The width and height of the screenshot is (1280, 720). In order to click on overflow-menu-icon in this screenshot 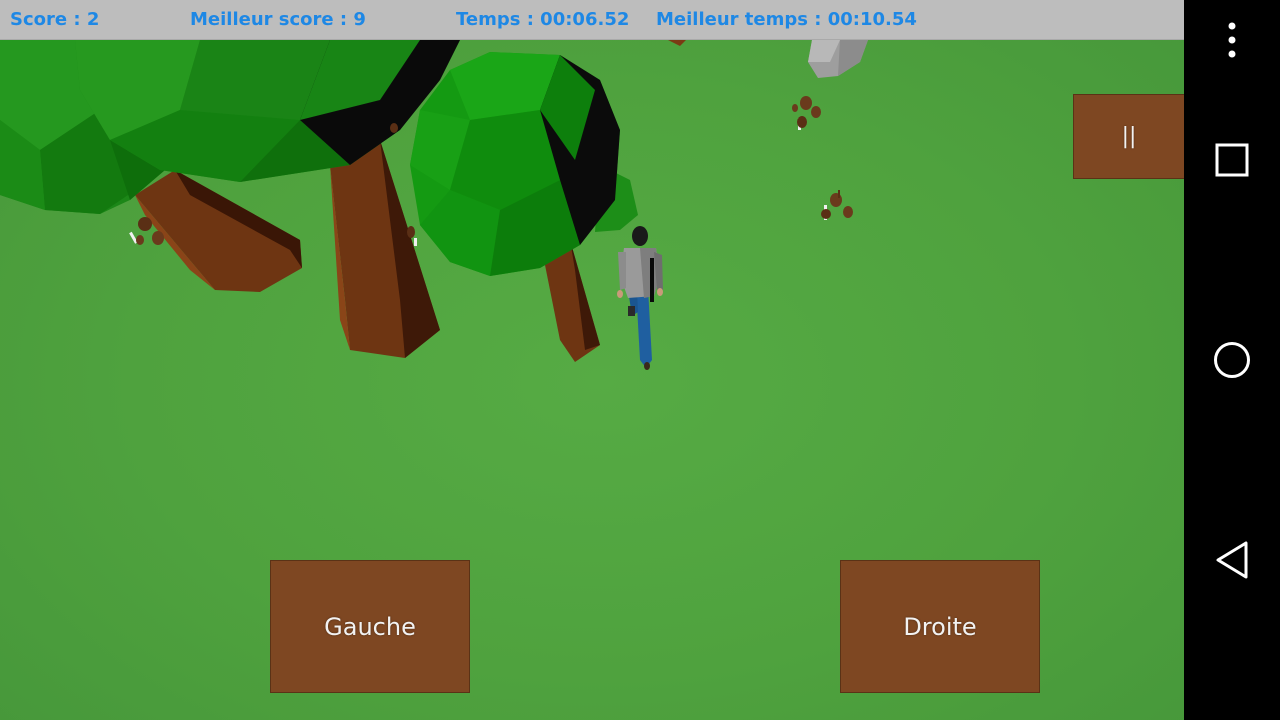, I will do `click(1232, 40)`.